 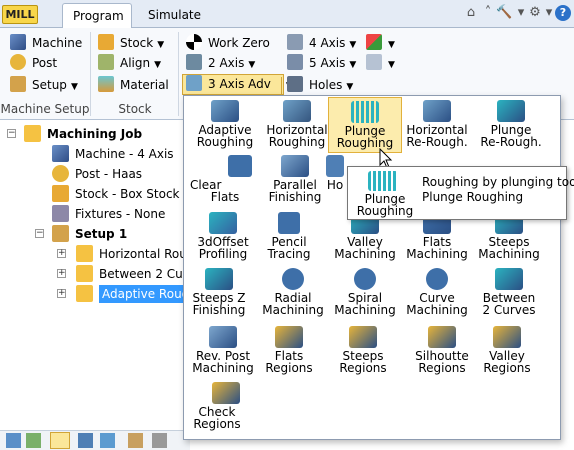 What do you see at coordinates (20, 14) in the screenshot?
I see `app-badge: MILL` at bounding box center [20, 14].